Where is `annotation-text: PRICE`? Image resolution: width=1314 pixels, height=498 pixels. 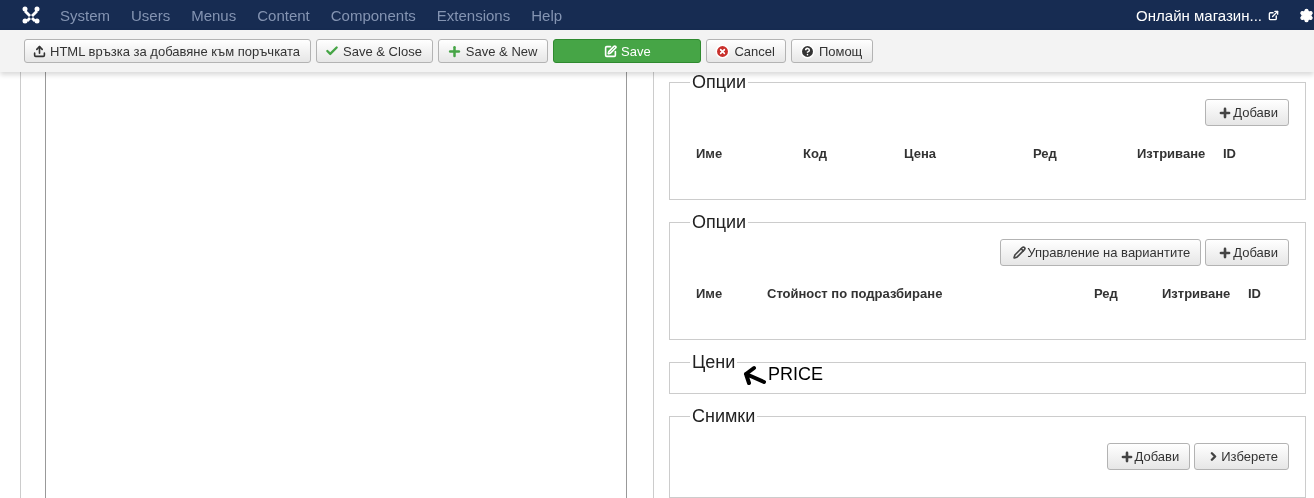 annotation-text: PRICE is located at coordinates (795, 374).